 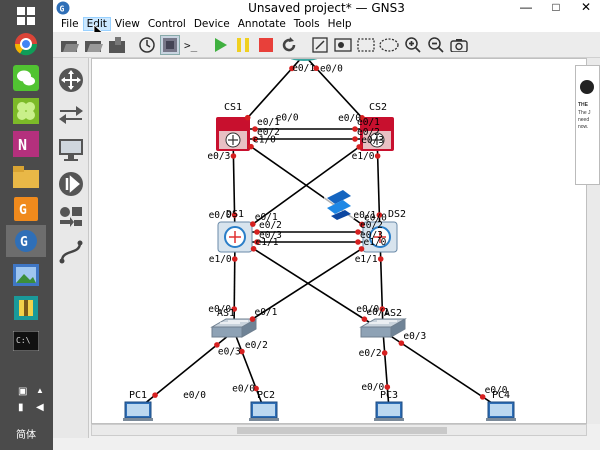 I want to click on popup-avatar-icon, so click(x=587, y=87).